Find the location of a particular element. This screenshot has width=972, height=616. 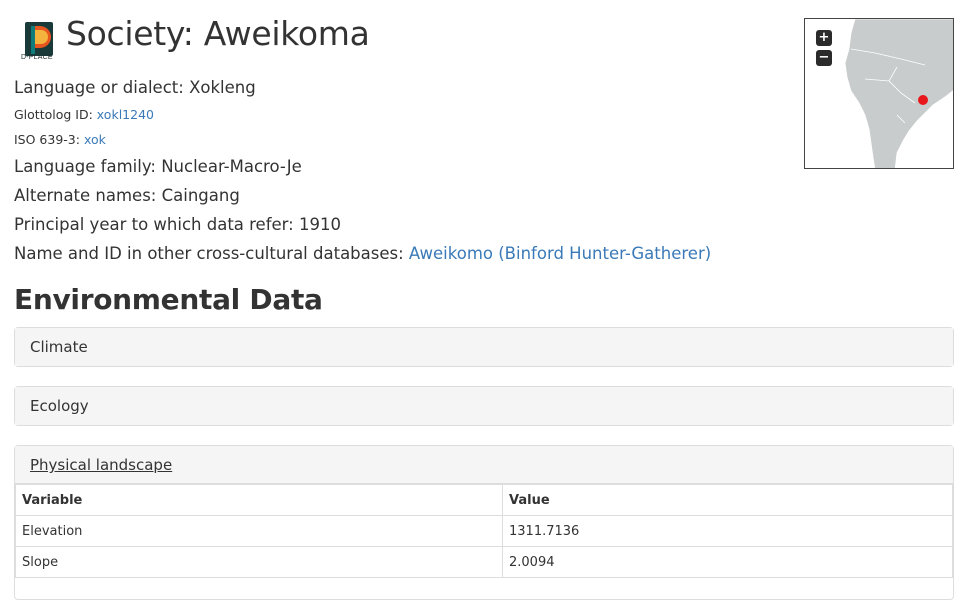

variable-column-header: Variable is located at coordinates (259, 500).